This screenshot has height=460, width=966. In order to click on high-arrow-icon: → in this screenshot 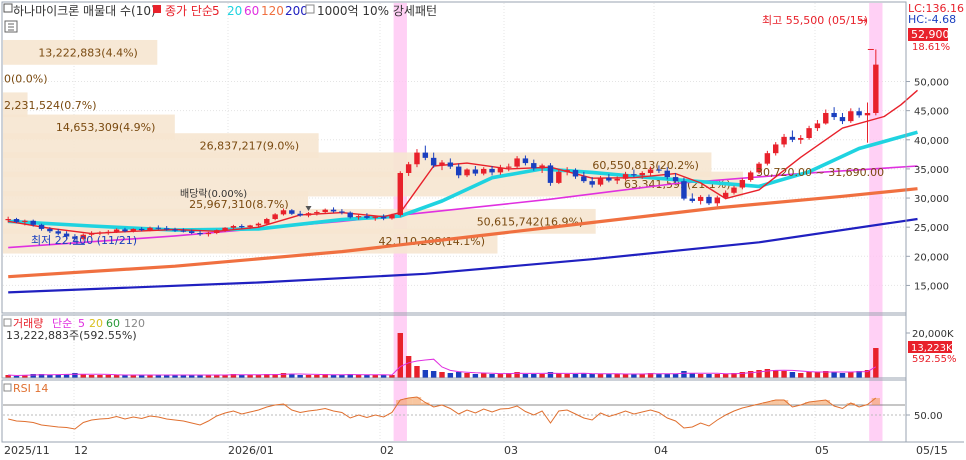, I will do `click(862, 20)`.